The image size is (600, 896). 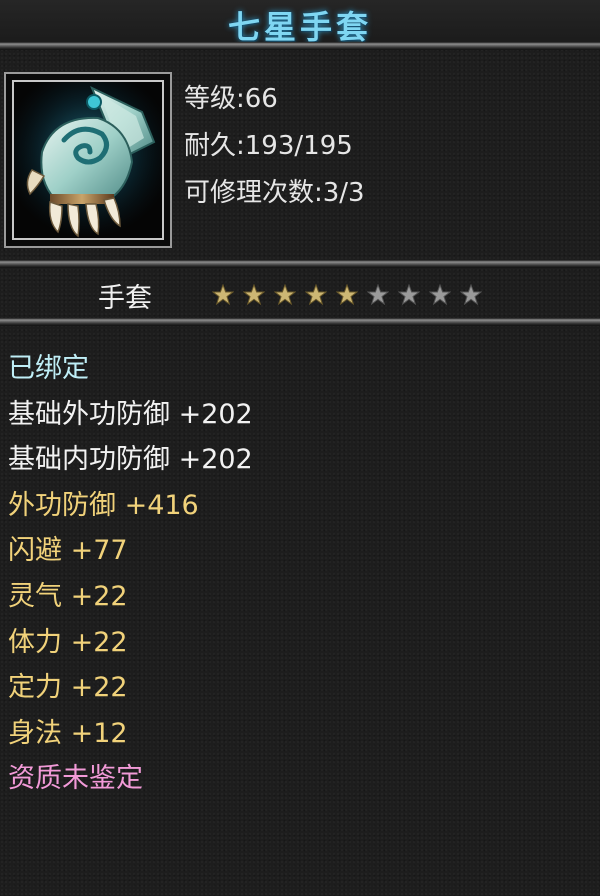 What do you see at coordinates (300, 322) in the screenshot?
I see `divider-lower` at bounding box center [300, 322].